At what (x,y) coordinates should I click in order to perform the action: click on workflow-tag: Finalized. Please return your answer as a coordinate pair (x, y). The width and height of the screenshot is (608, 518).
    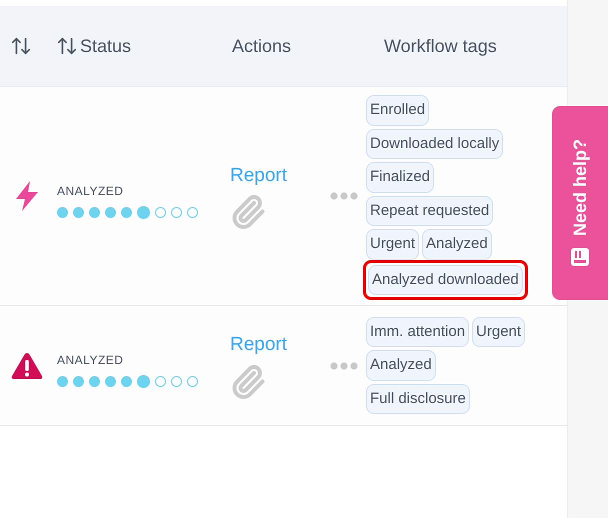
    Looking at the image, I should click on (400, 177).